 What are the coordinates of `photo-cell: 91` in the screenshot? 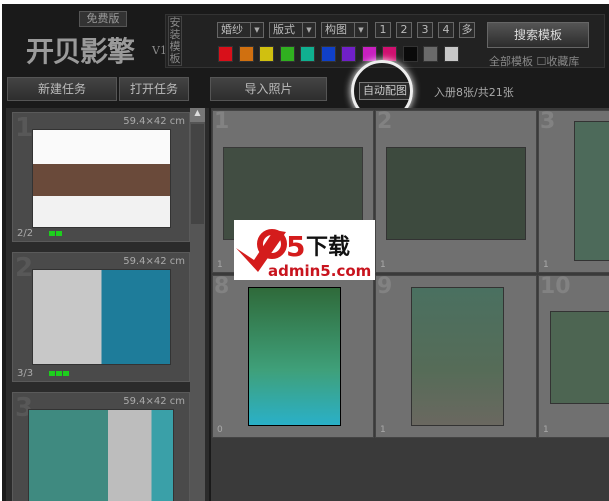 It's located at (456, 356).